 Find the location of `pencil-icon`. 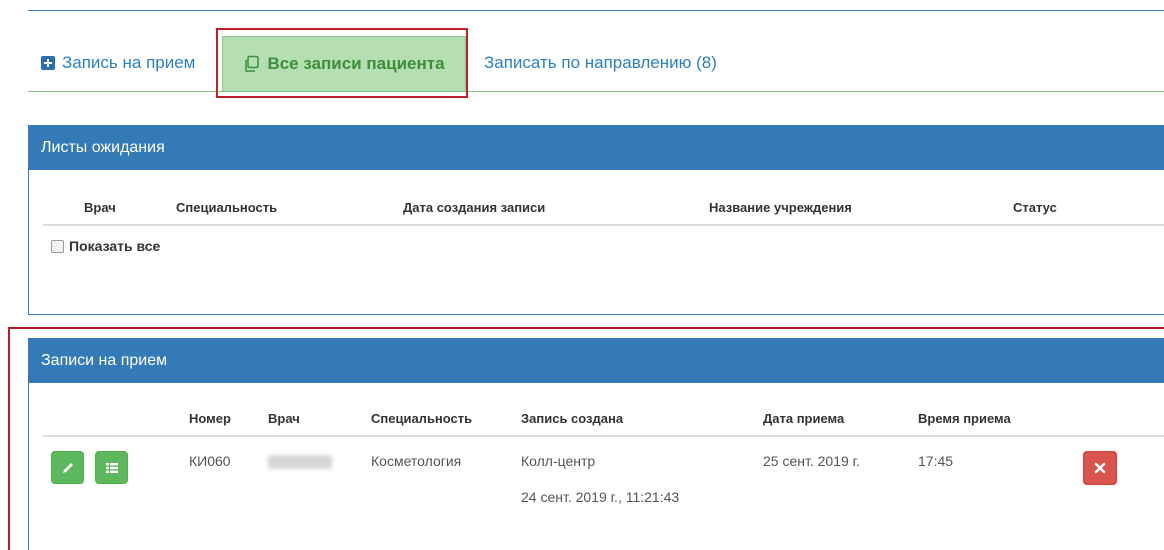

pencil-icon is located at coordinates (67, 467).